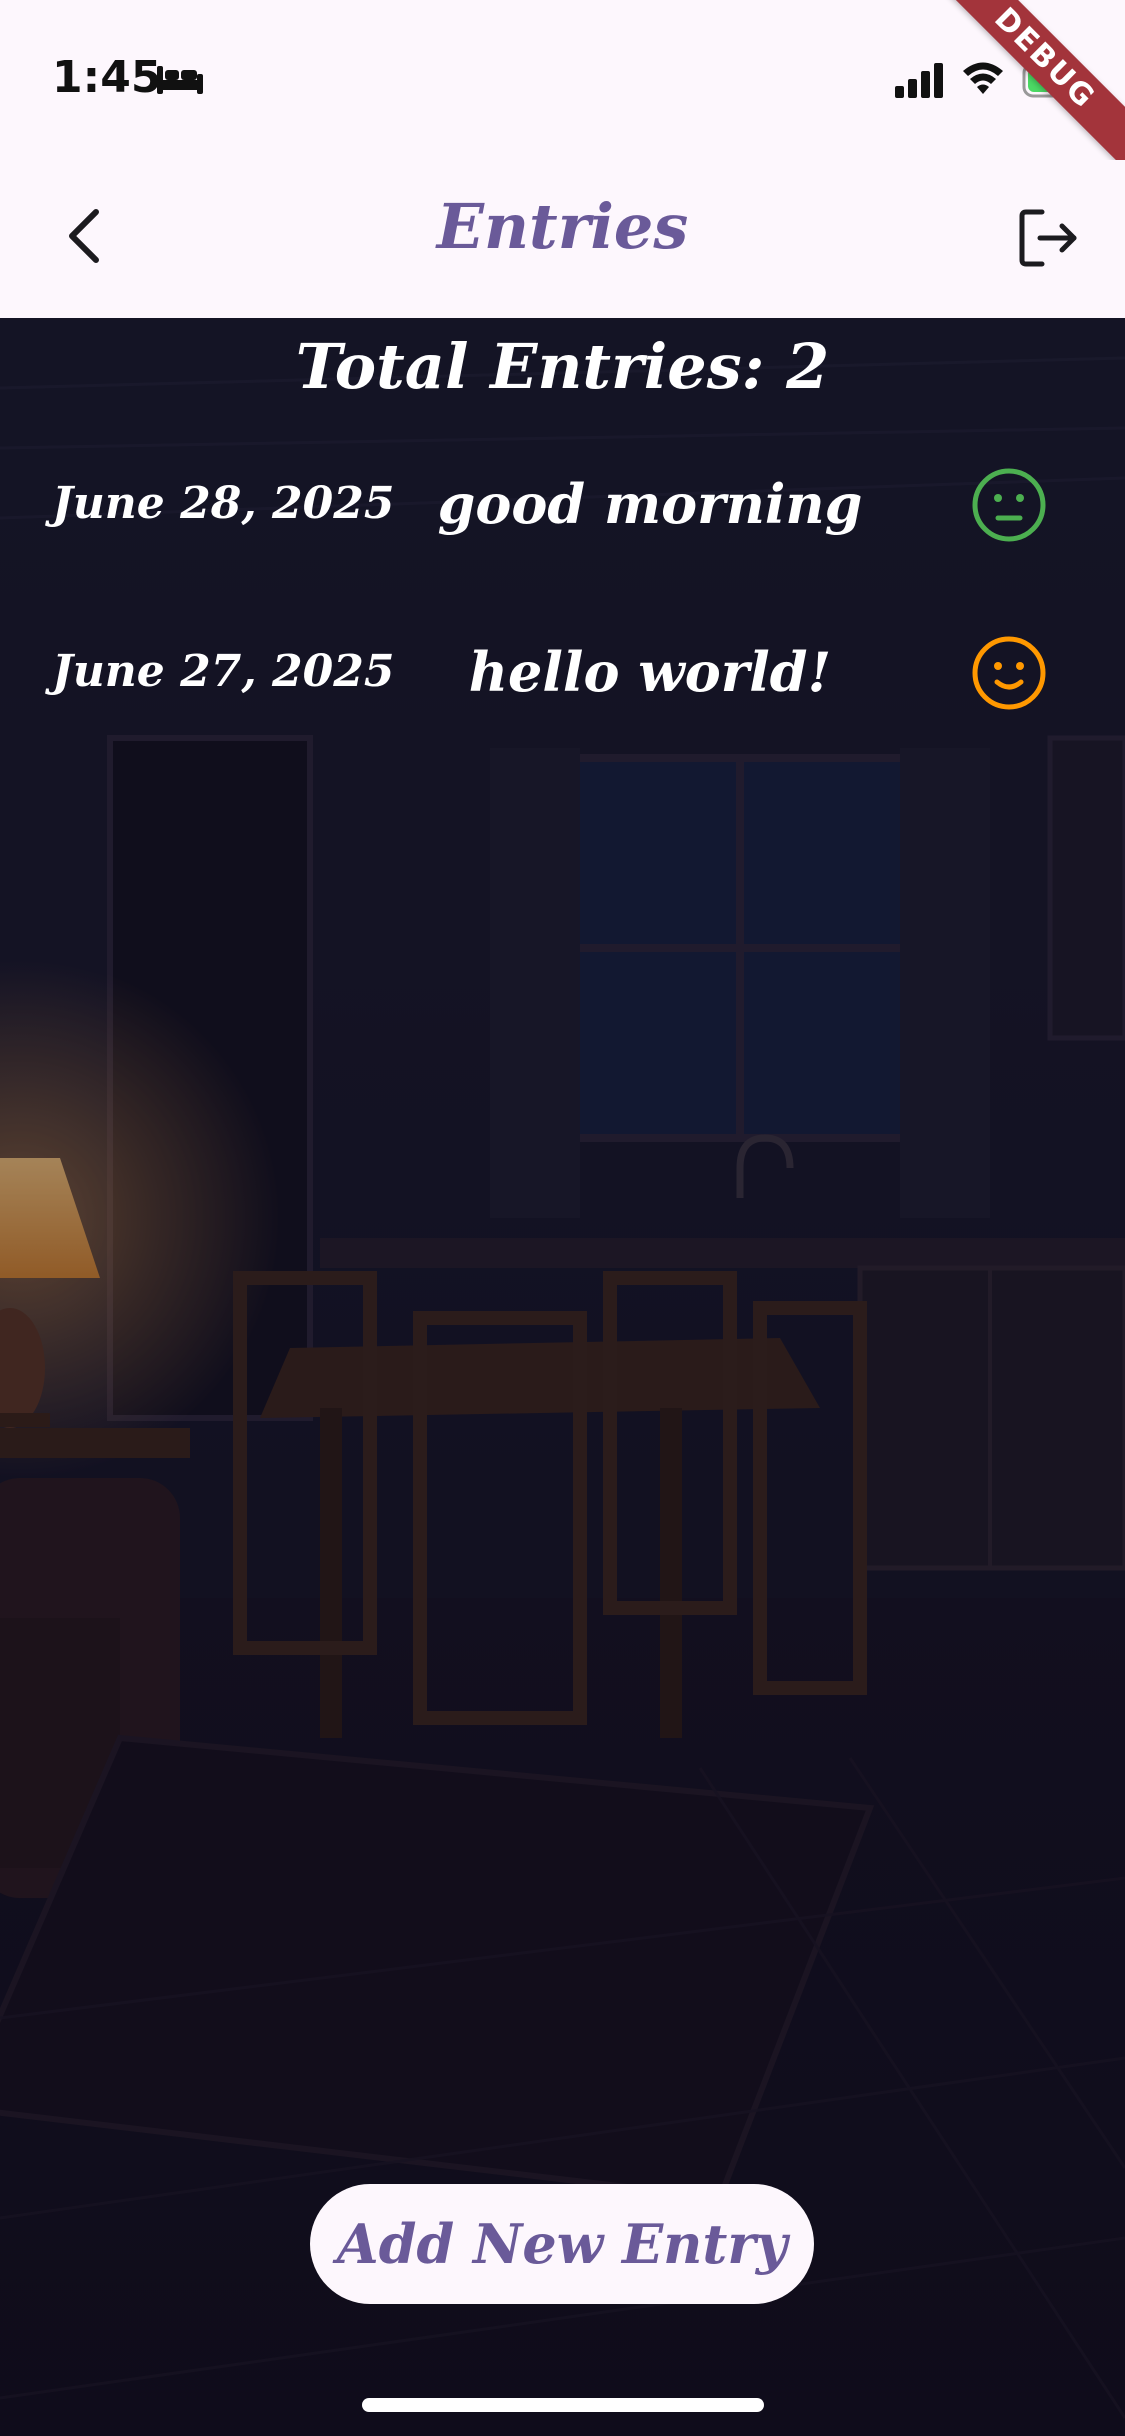  Describe the element at coordinates (1009, 673) in the screenshot. I see `happy-face-icon` at that location.